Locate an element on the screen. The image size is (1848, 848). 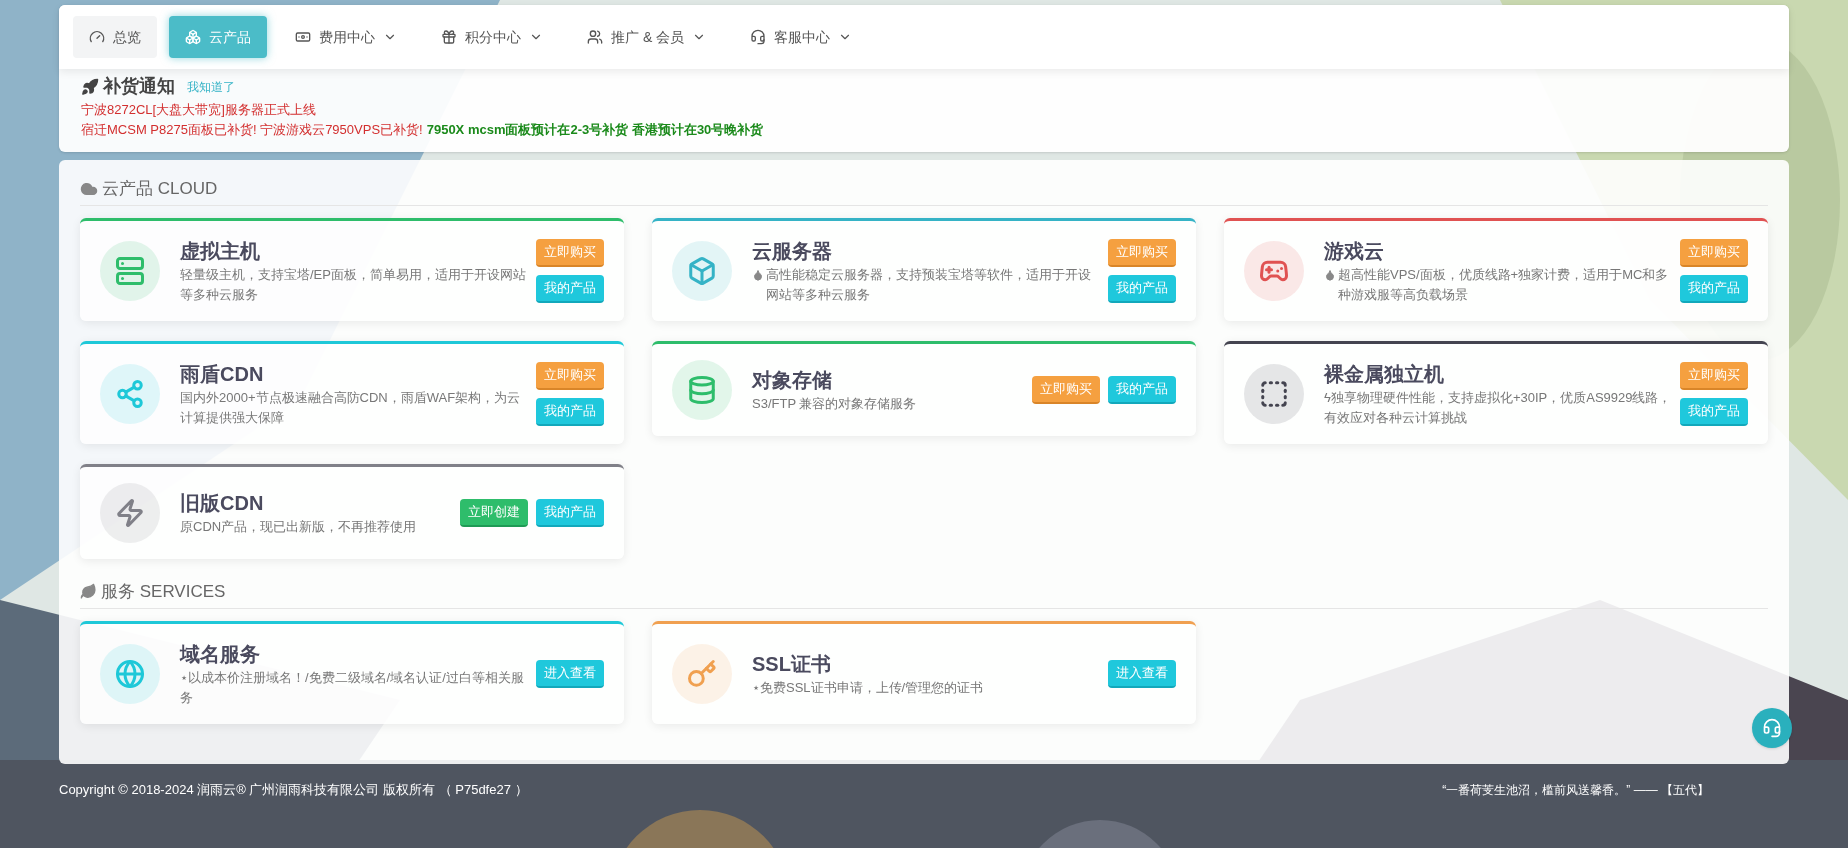
dismiss-link: 我知道了 is located at coordinates (211, 86).